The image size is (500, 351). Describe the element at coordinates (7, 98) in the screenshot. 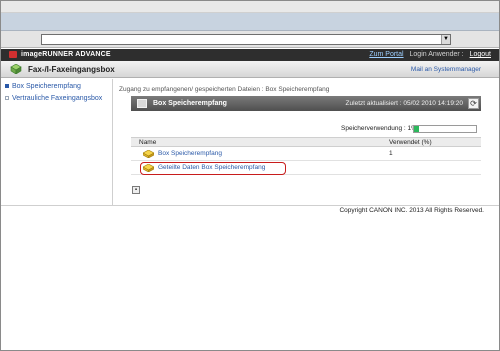

I see `bullet-icon` at that location.